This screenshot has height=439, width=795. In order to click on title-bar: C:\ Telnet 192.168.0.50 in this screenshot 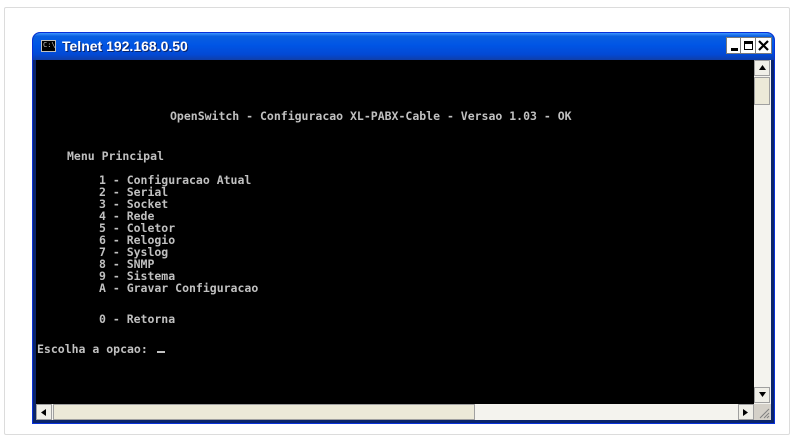, I will do `click(403, 46)`.